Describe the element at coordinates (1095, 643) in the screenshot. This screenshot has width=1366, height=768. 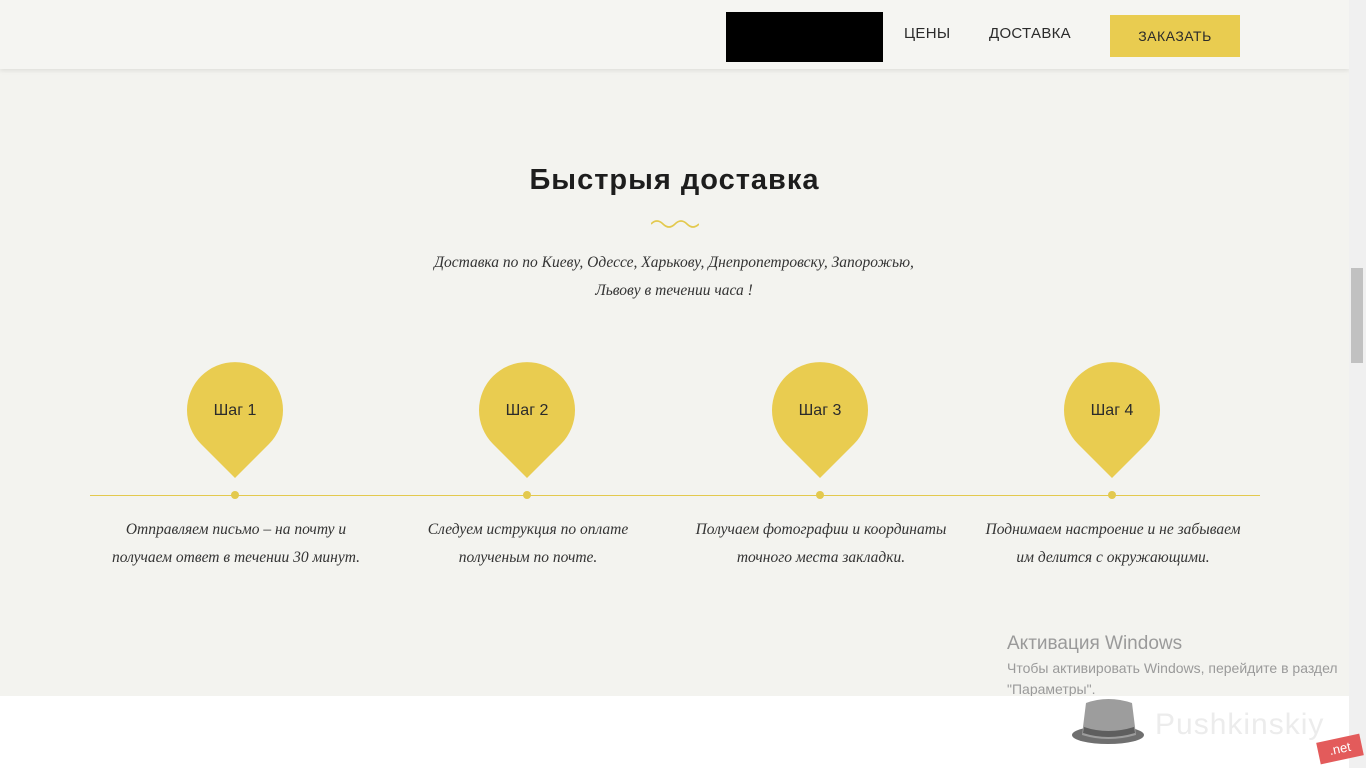
I see `activation-title: Активация Windows` at that location.